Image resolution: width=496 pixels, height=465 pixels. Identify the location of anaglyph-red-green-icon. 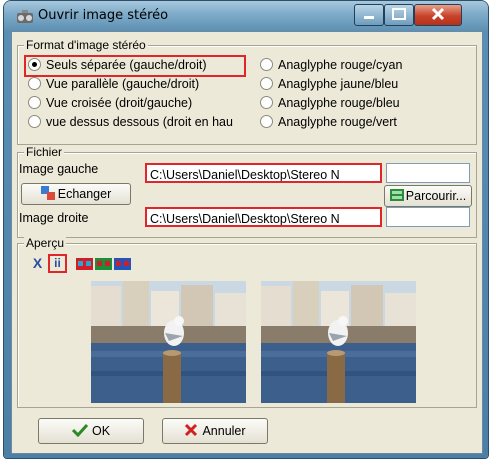
(103, 263).